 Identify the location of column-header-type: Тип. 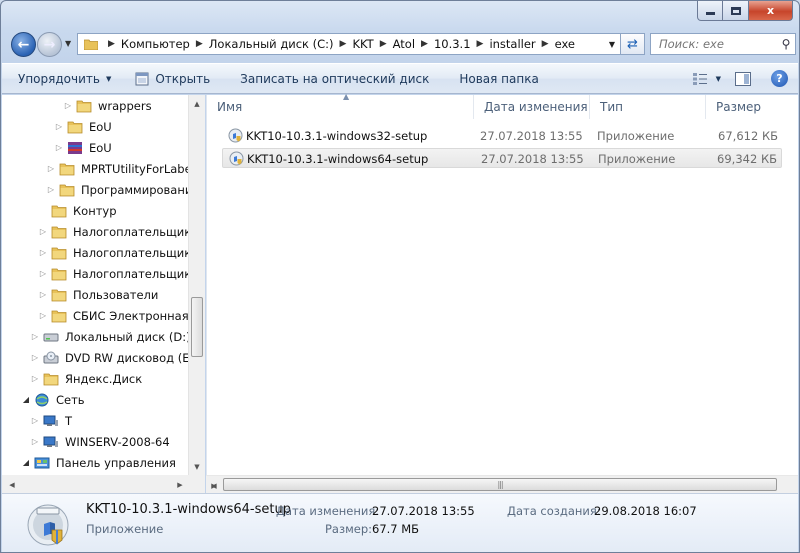
(648, 107).